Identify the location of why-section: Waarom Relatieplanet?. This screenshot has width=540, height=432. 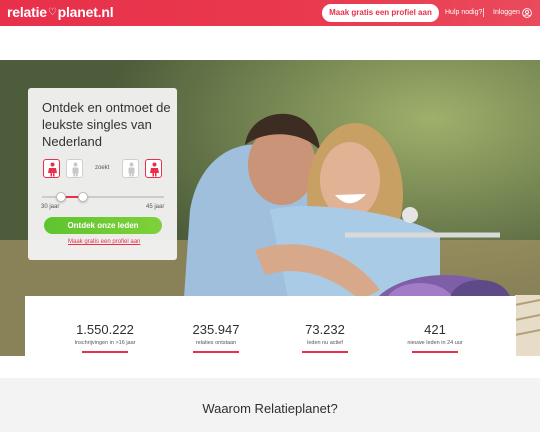
(270, 405).